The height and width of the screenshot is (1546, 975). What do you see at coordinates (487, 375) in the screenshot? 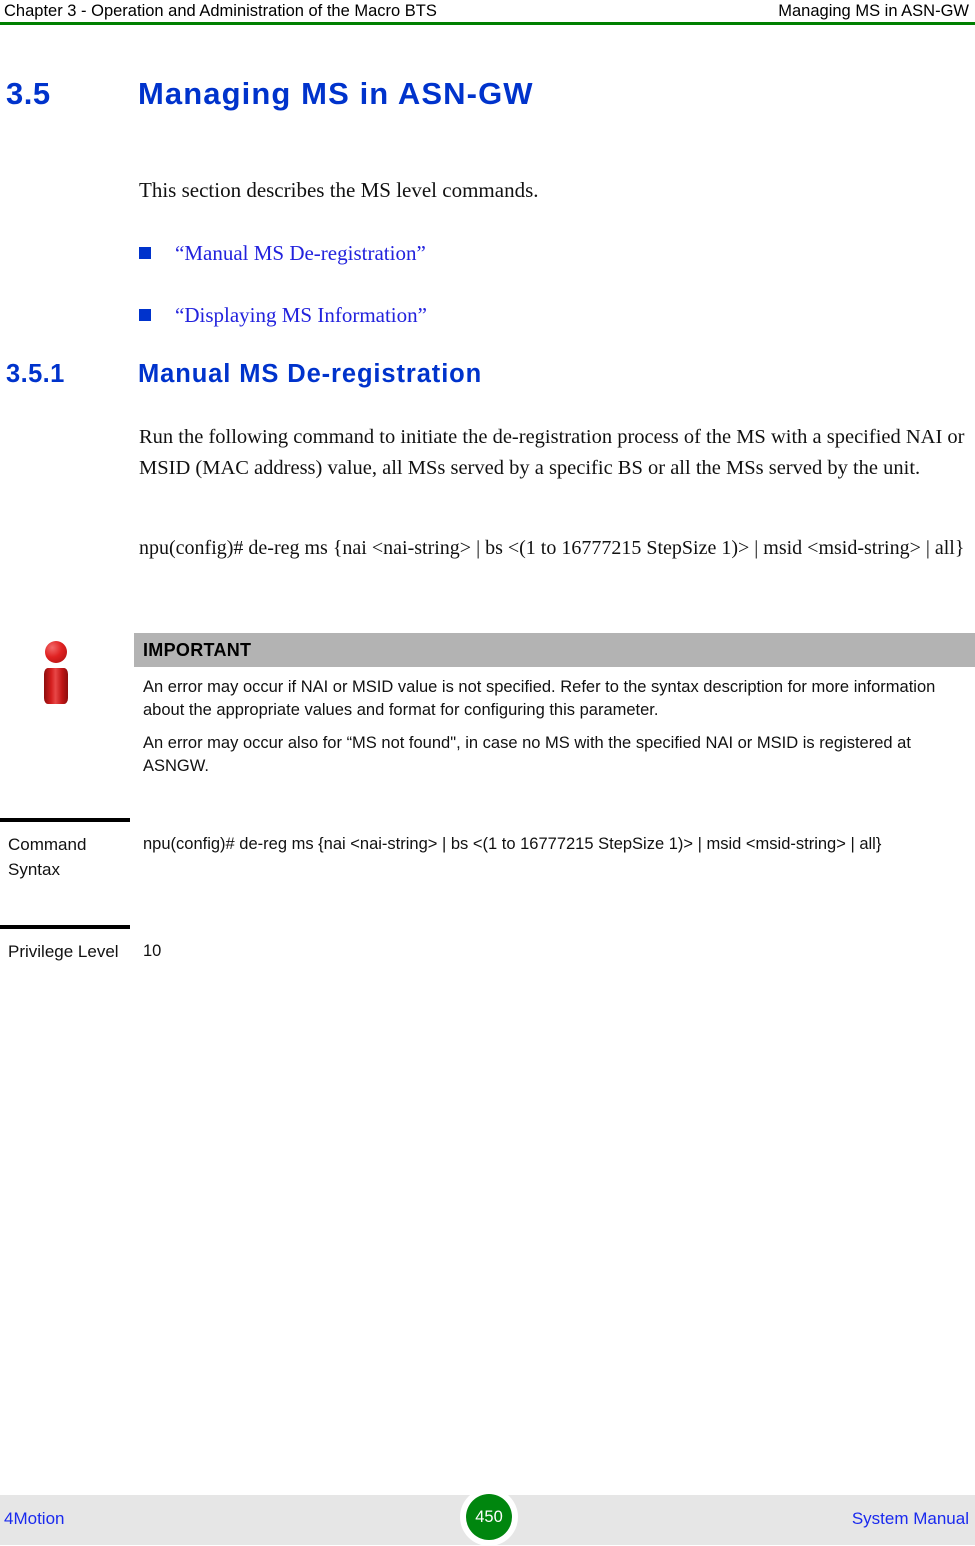
I see `subsection-heading: 3.5.1 Manual MS De-registration` at bounding box center [487, 375].